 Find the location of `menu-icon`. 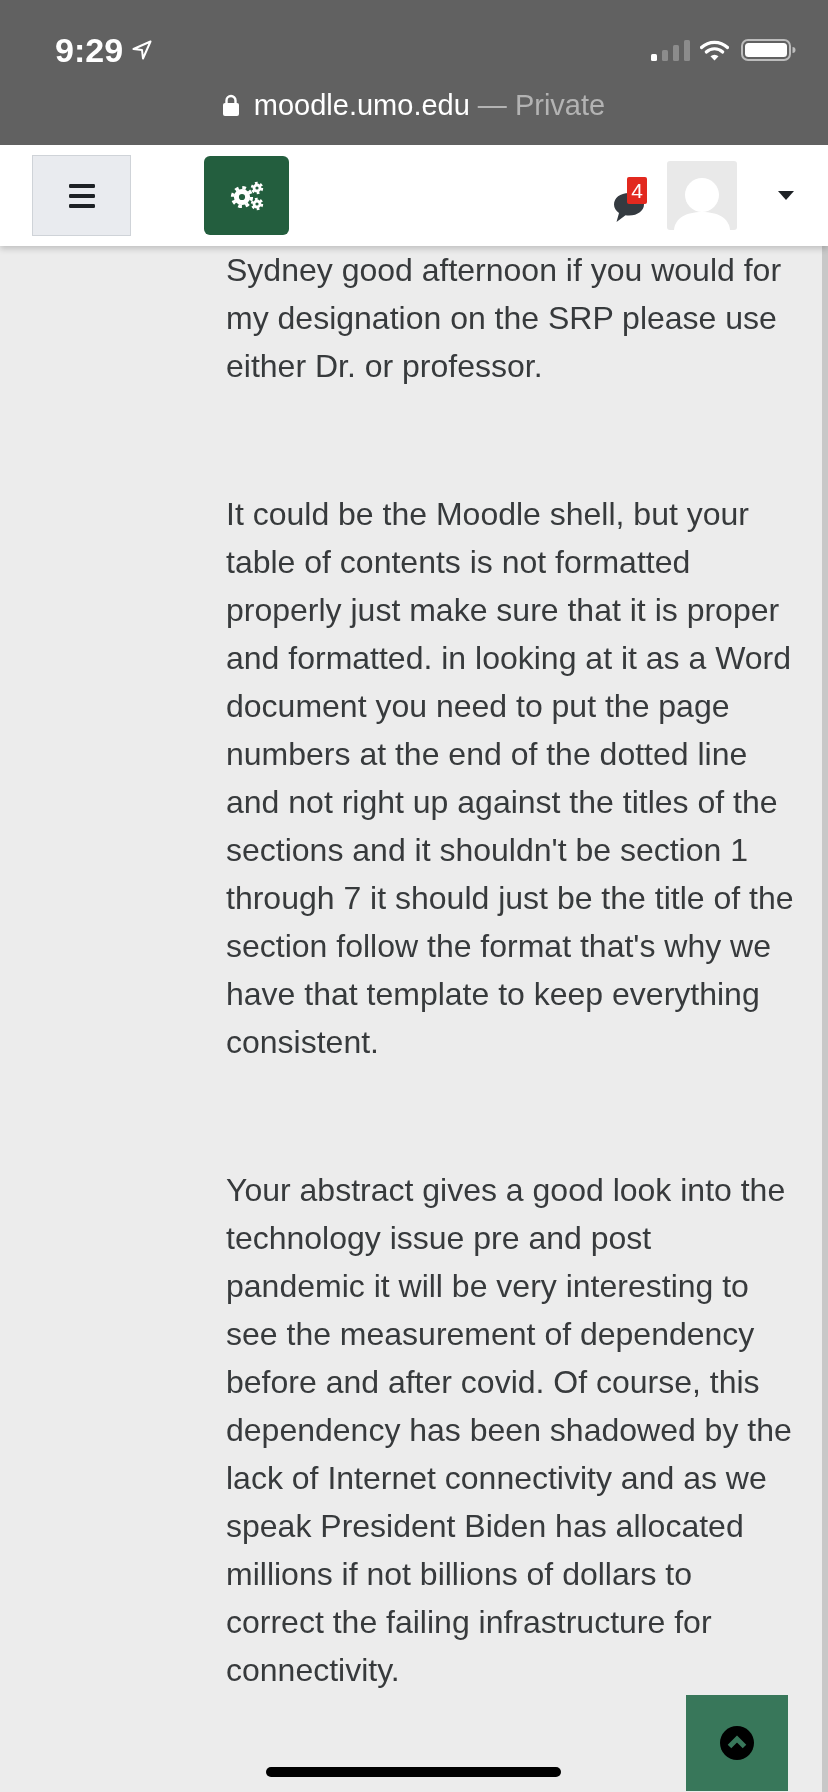

menu-icon is located at coordinates (81, 195).